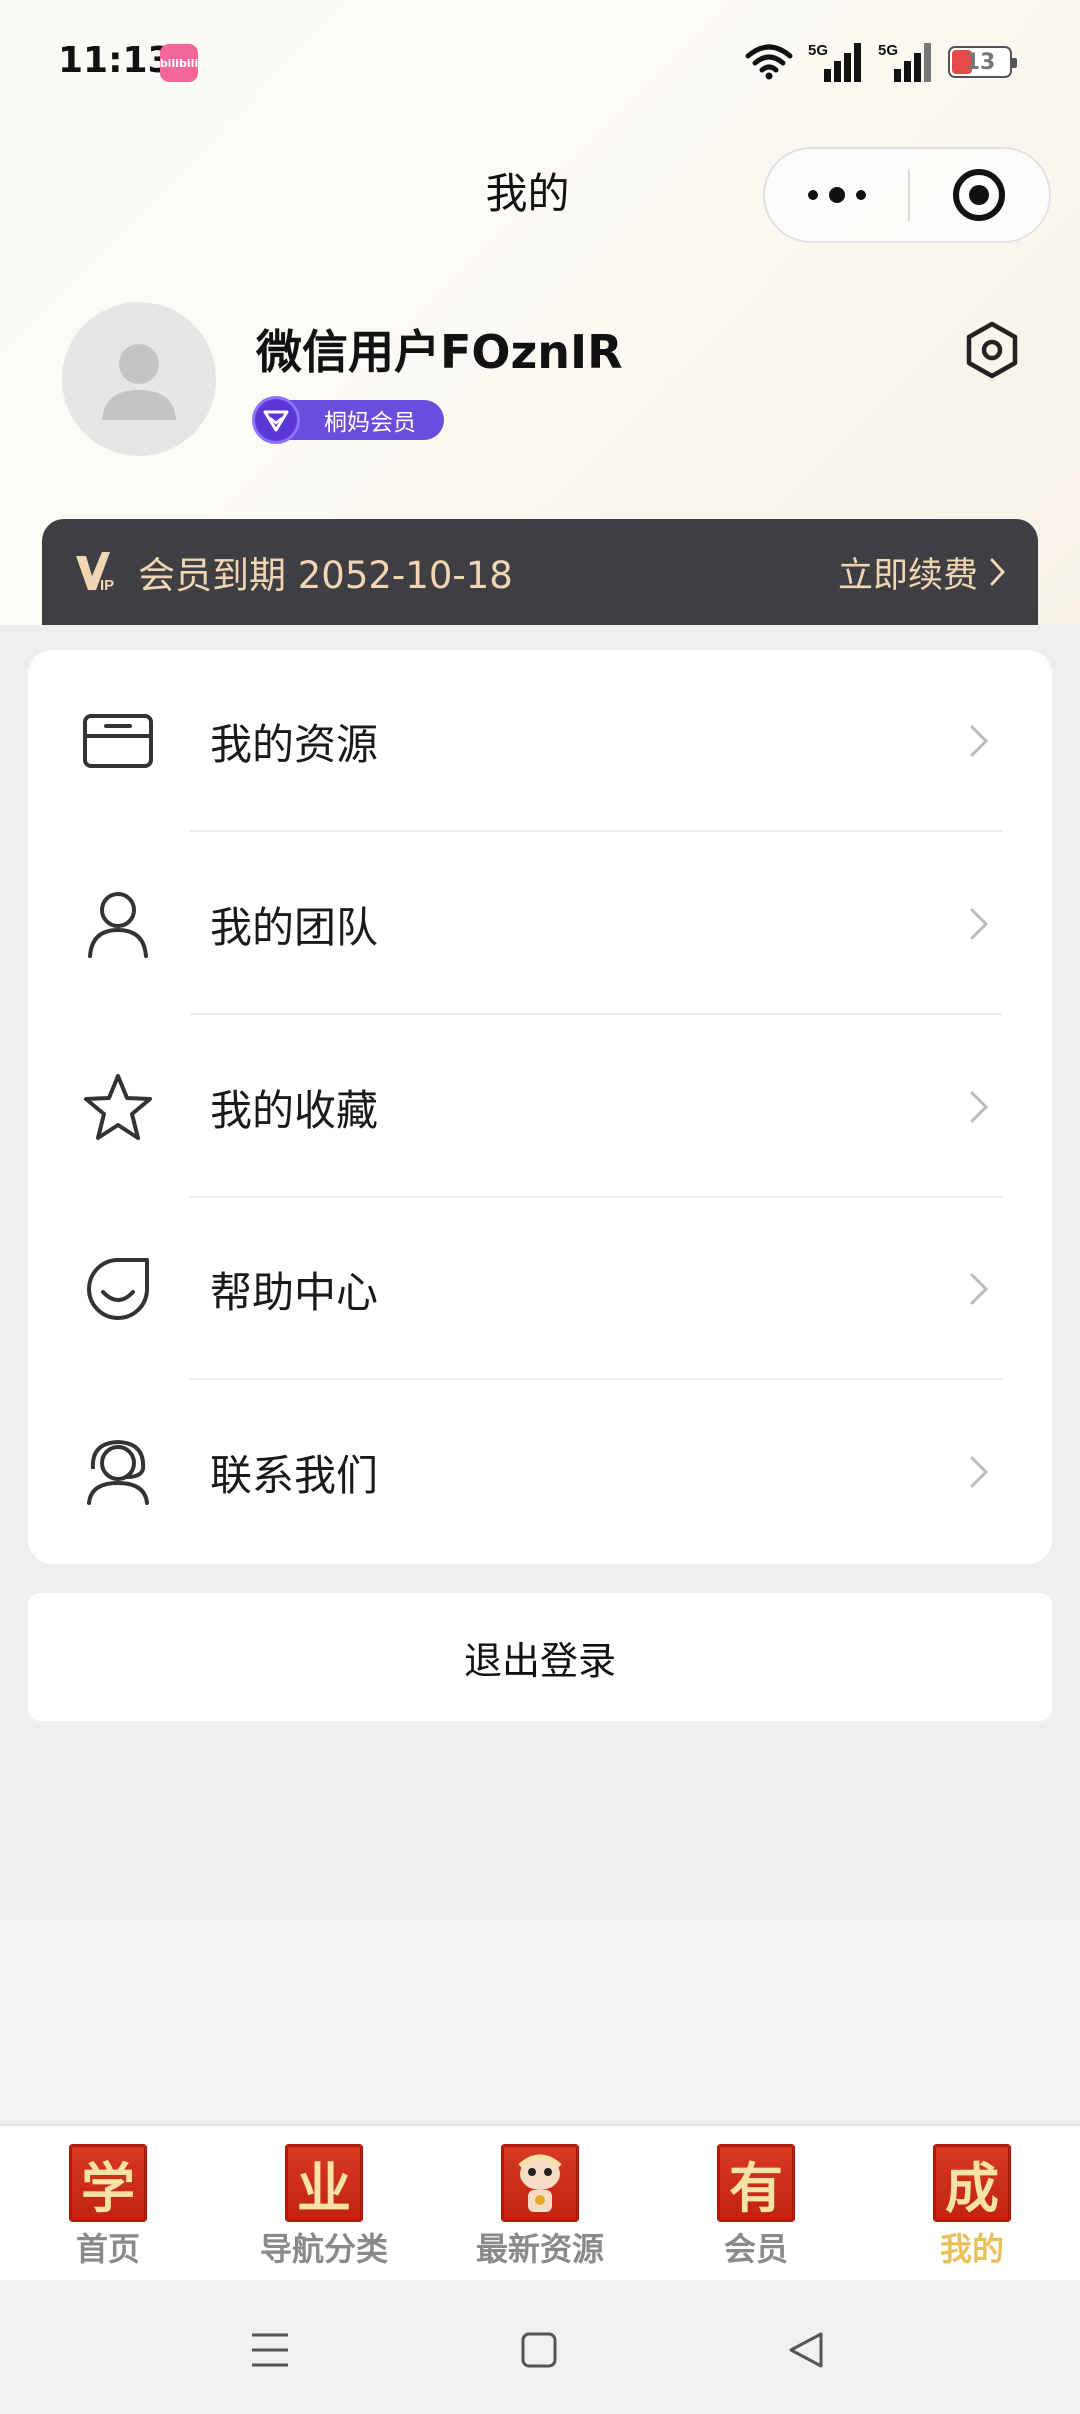 This screenshot has width=1080, height=2414. I want to click on battery-level: 13, so click(980, 62).